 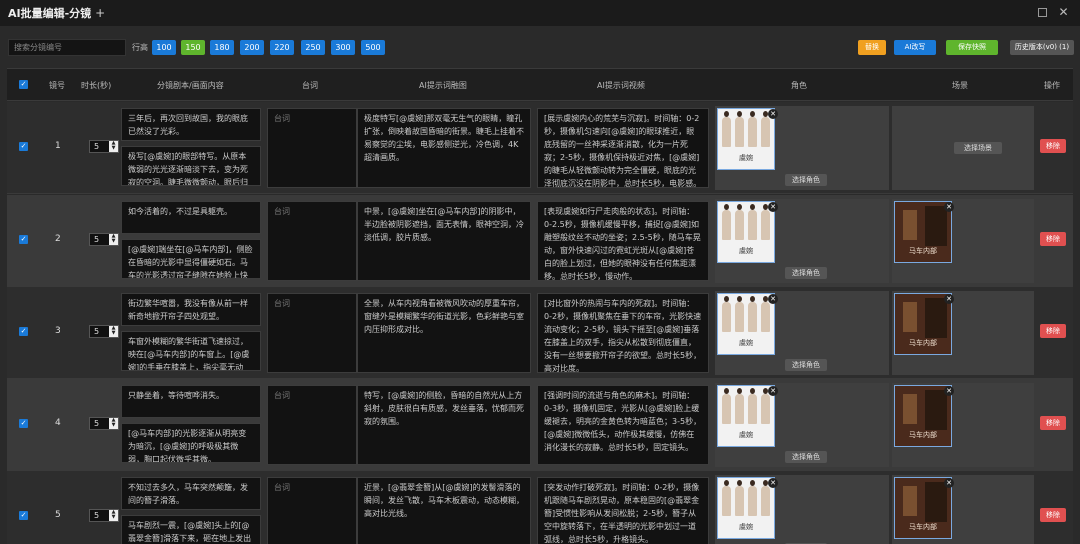 What do you see at coordinates (58, 515) in the screenshot?
I see `shot-number: 5` at bounding box center [58, 515].